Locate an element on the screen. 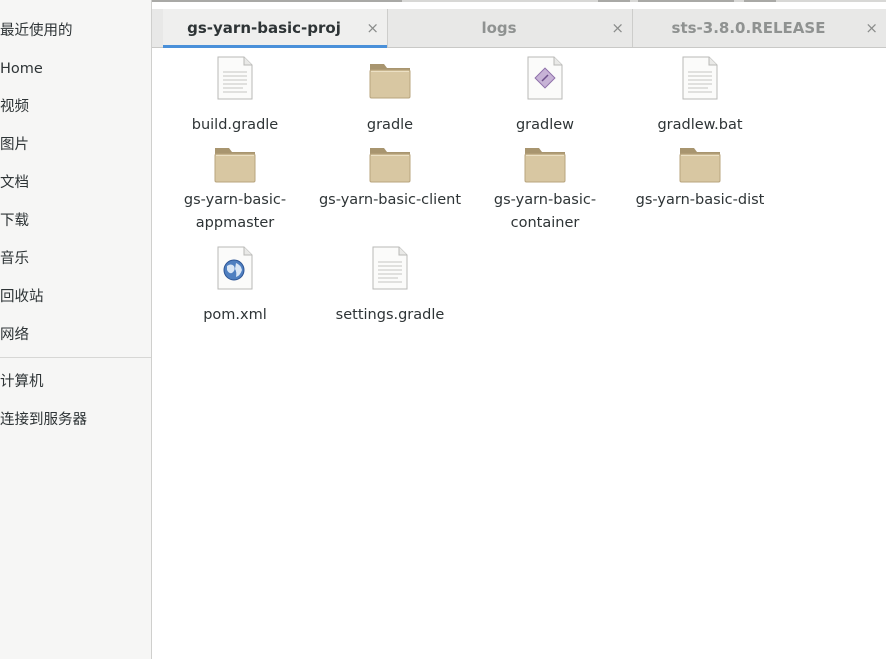 This screenshot has height=659, width=886. tab-label: sts-3.8.0.RELEASE is located at coordinates (748, 28).